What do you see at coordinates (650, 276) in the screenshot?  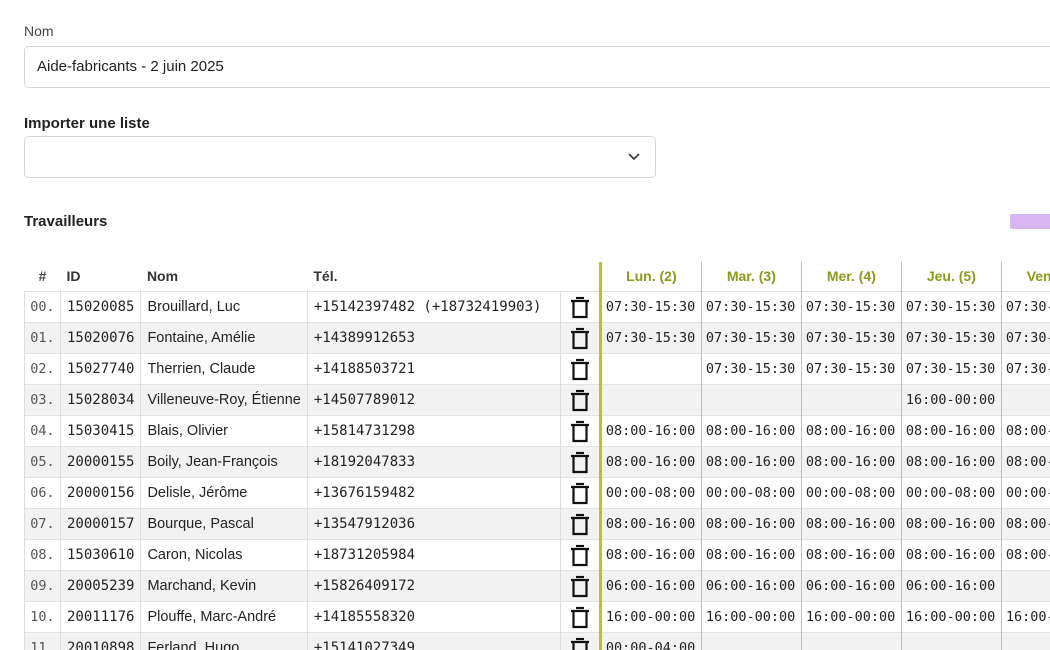 I see `col-header-day: Lun. (2)` at bounding box center [650, 276].